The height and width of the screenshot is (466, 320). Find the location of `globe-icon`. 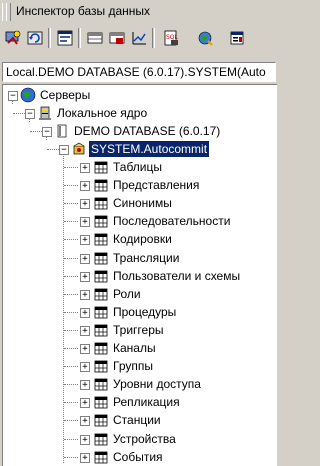

globe-icon is located at coordinates (28, 95).